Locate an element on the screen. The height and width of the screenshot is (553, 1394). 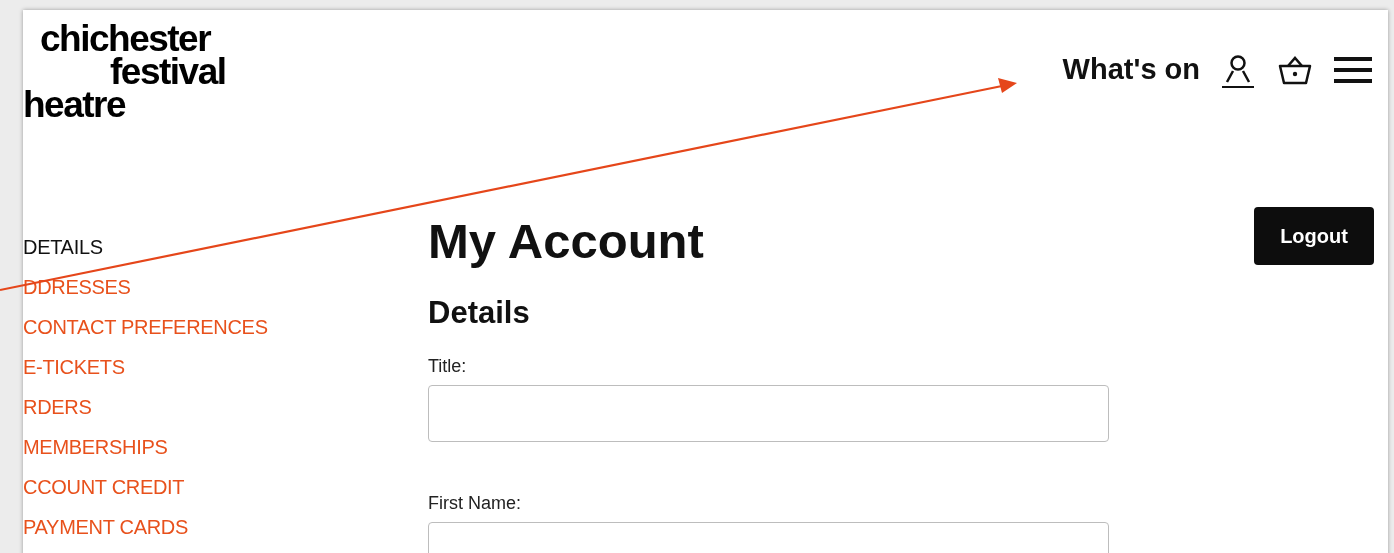
sidebar-link: MEMBERSHIPS is located at coordinates (95, 447).